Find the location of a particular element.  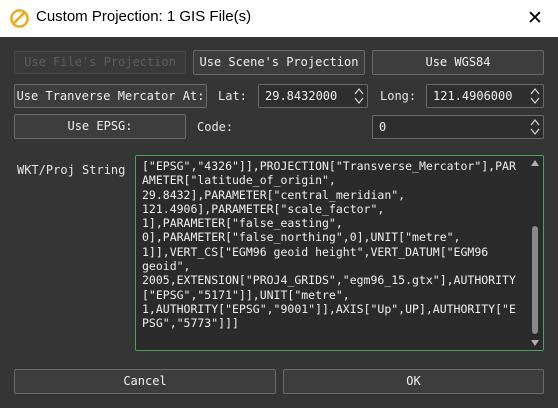

code-value: 0 is located at coordinates (383, 127).